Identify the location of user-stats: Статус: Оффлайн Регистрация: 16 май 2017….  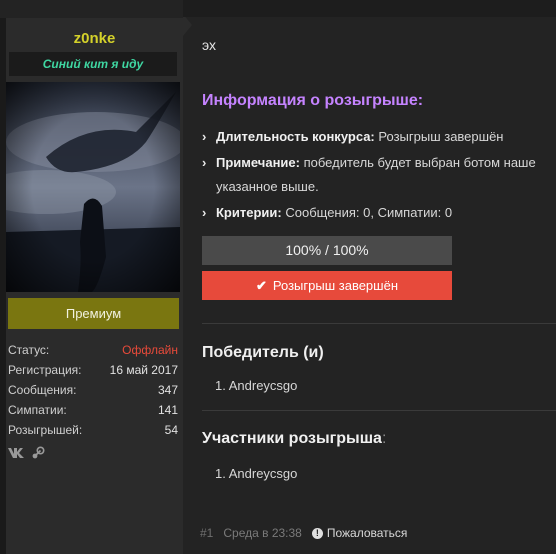
(93, 390).